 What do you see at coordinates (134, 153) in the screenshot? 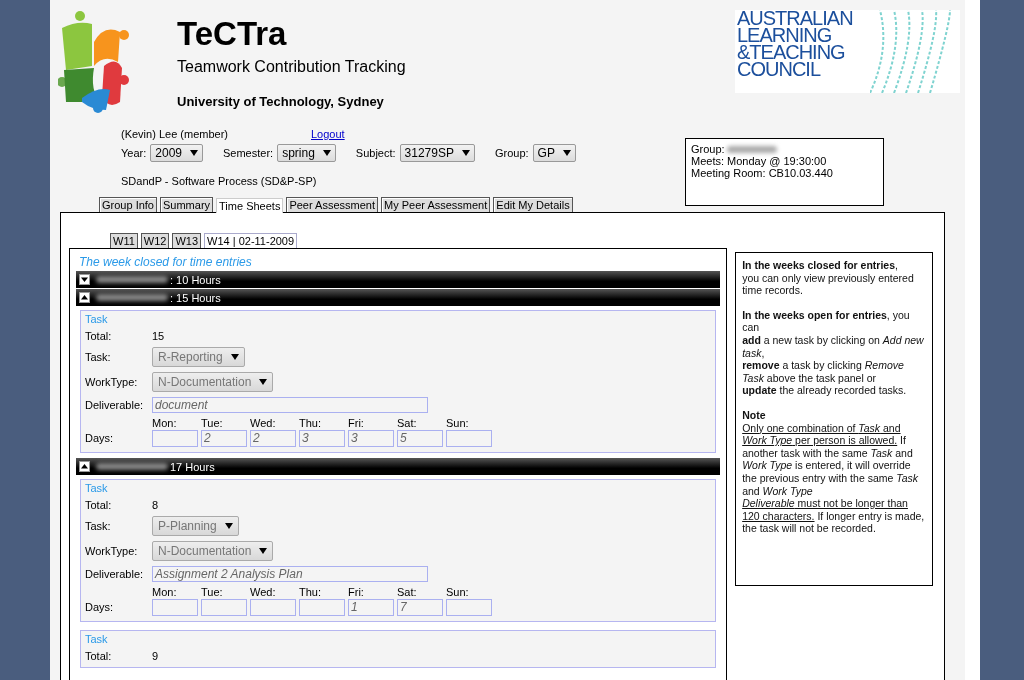
I see `filter-label: Year:` at bounding box center [134, 153].